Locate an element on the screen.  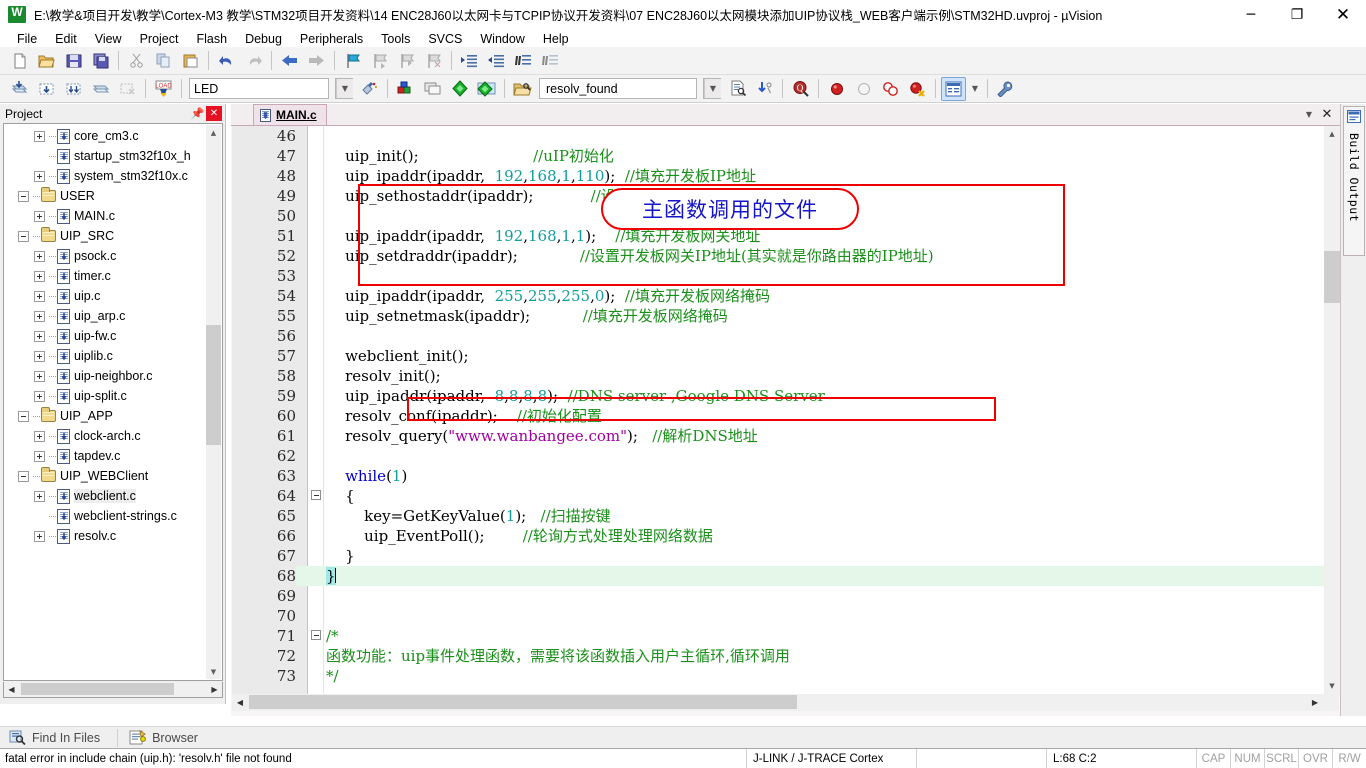
cut-button is located at coordinates (136, 61).